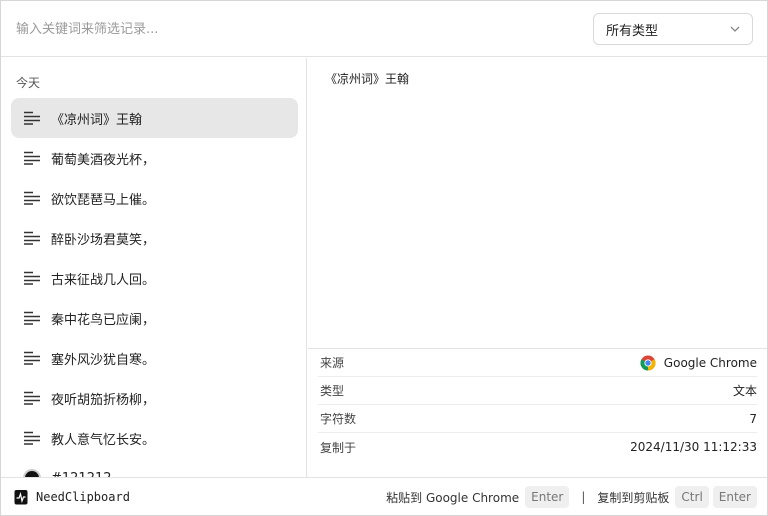  What do you see at coordinates (83, 496) in the screenshot?
I see `app-name: NeedClipboard` at bounding box center [83, 496].